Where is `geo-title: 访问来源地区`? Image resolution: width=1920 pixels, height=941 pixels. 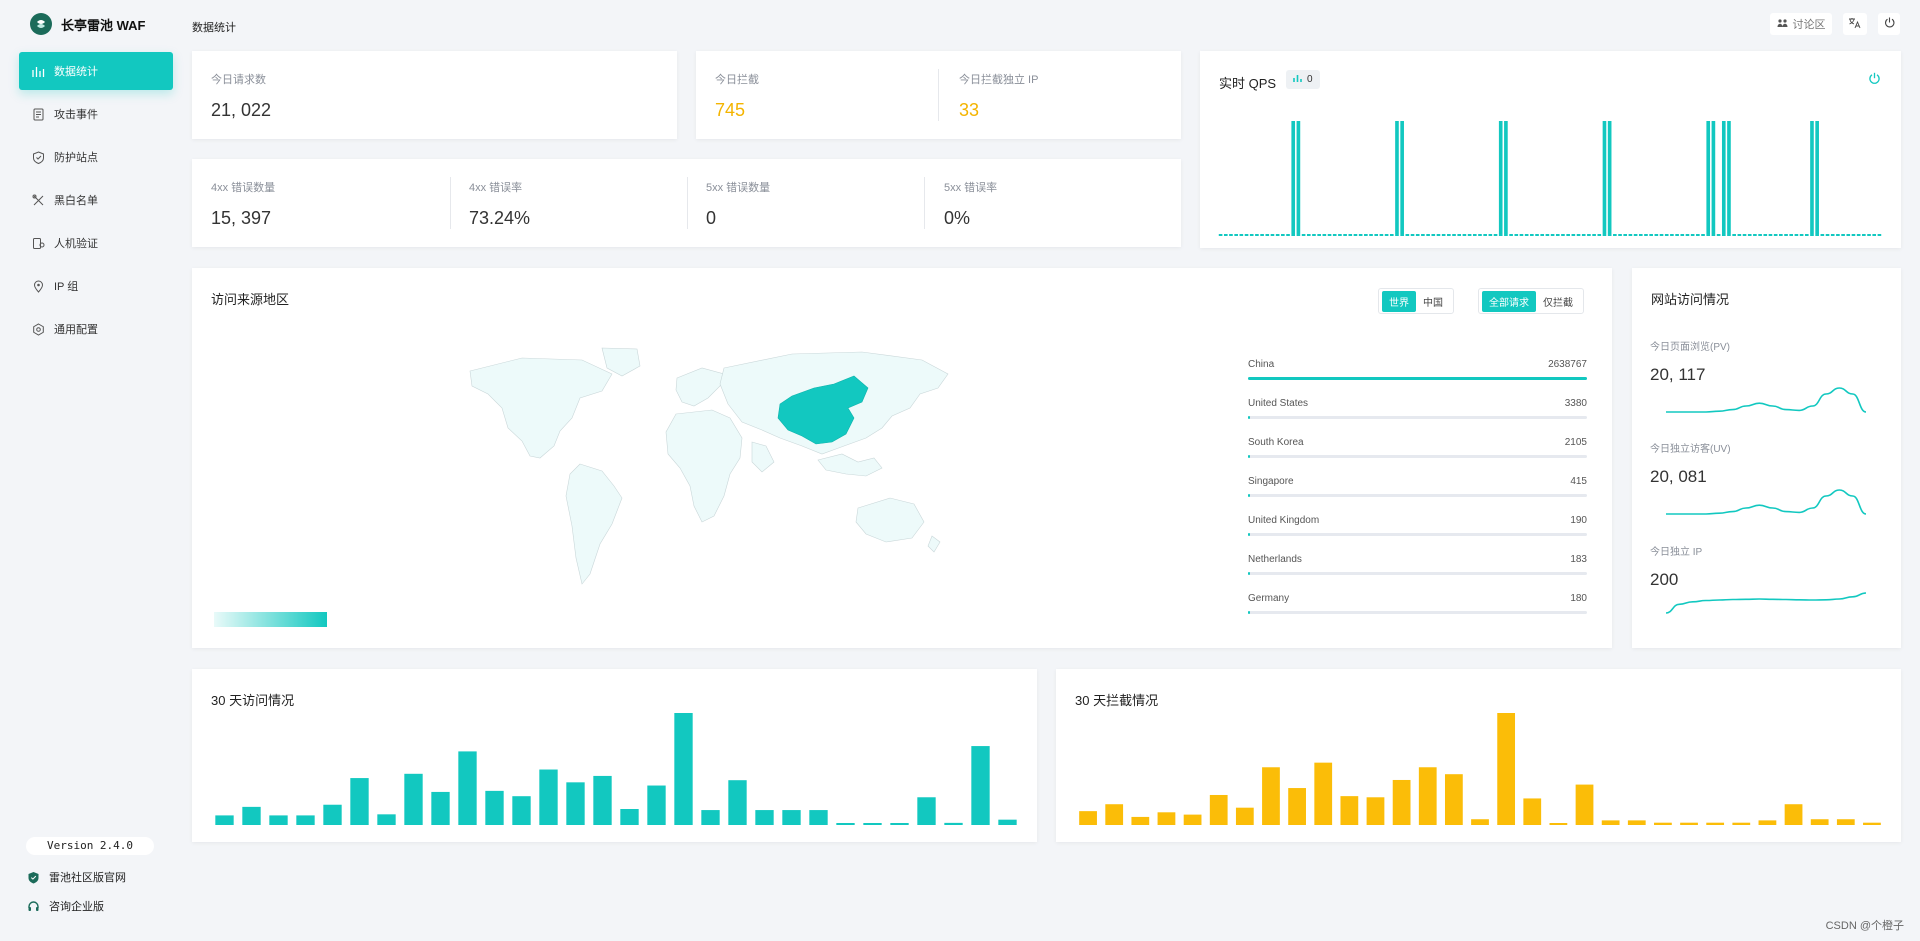 geo-title: 访问来源地区 is located at coordinates (250, 299).